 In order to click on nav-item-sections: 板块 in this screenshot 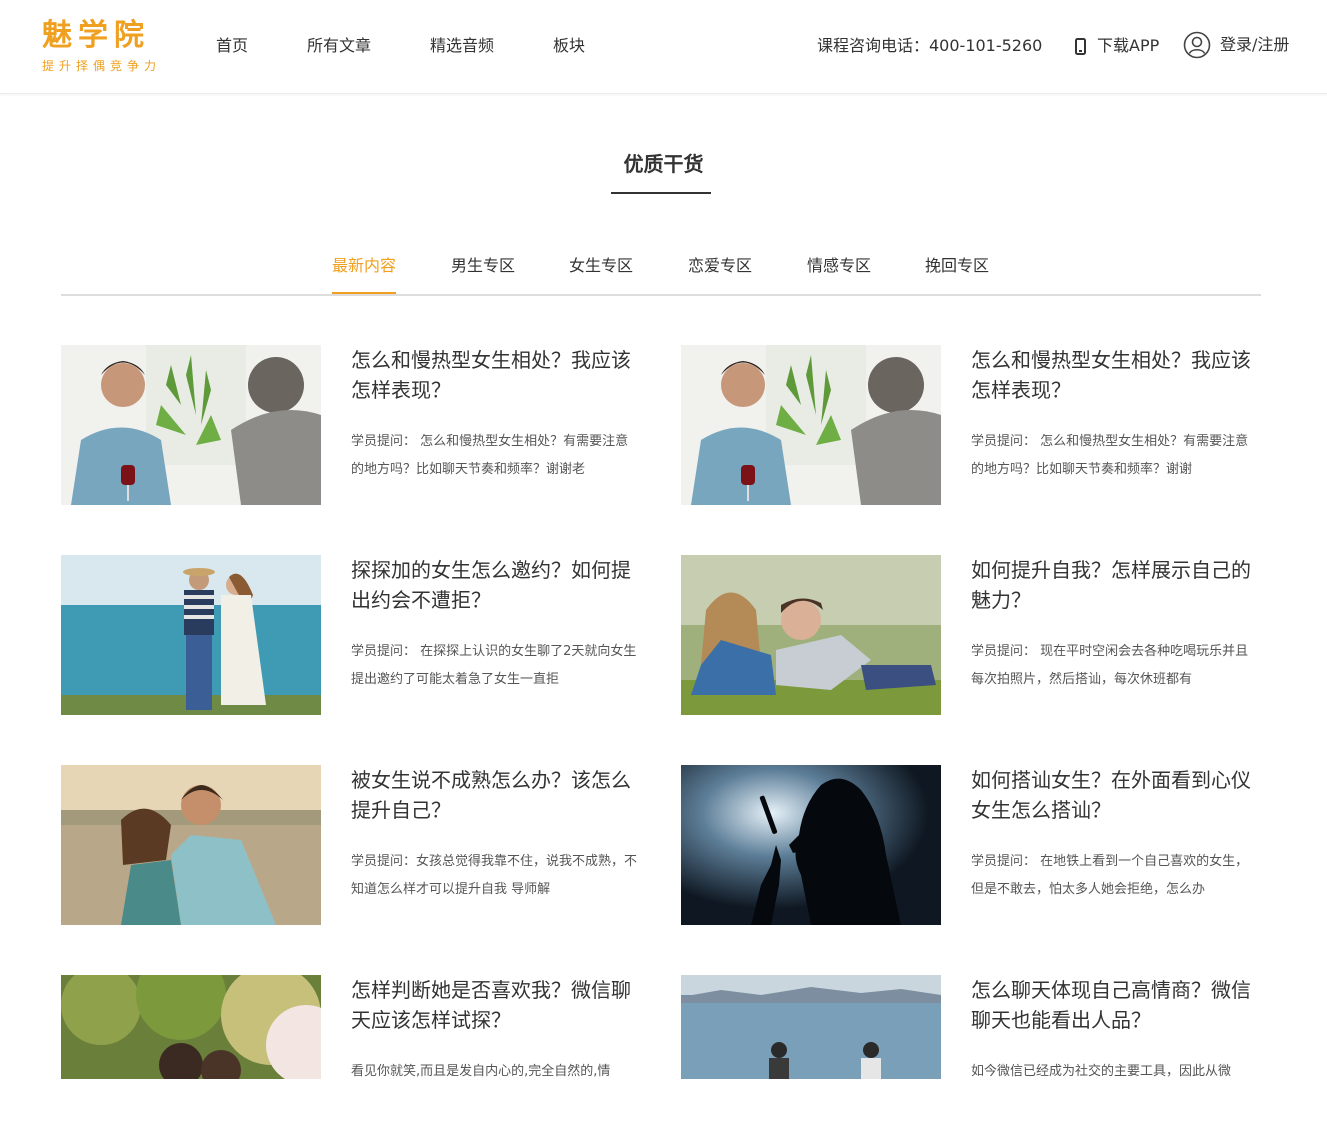, I will do `click(569, 46)`.